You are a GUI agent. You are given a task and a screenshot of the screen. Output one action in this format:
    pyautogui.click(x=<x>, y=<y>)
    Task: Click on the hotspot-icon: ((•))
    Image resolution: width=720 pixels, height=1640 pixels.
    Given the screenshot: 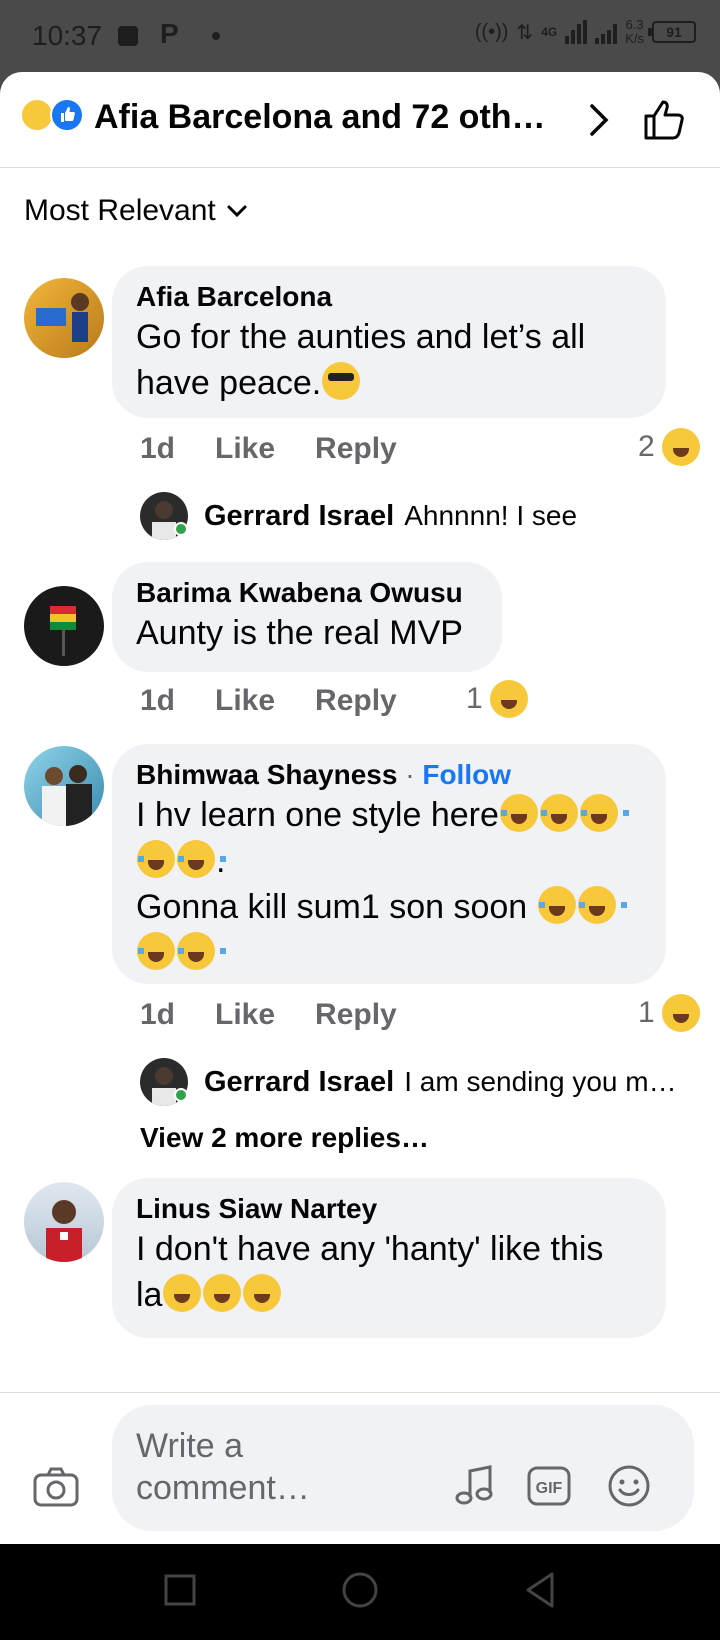 What is the action you would take?
    pyautogui.click(x=491, y=31)
    